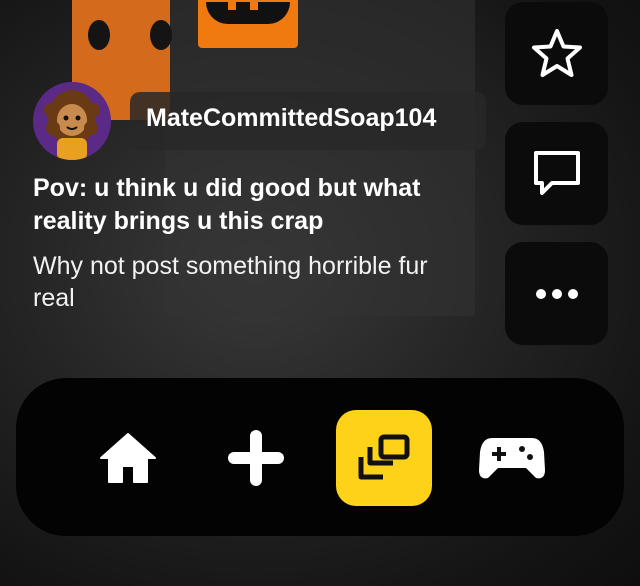  Describe the element at coordinates (248, 24) in the screenshot. I see `pumpkin-decoration-right` at that location.